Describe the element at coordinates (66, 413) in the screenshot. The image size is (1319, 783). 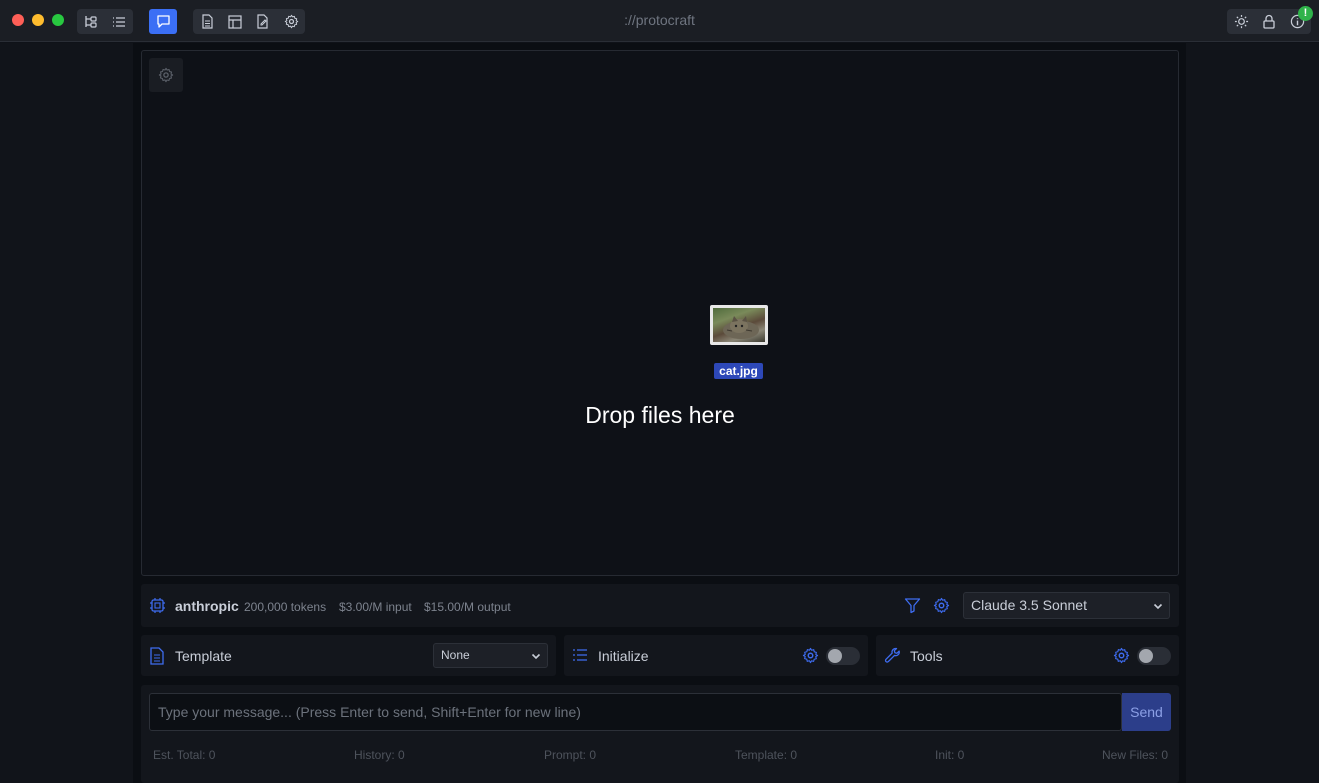
I see `left-sidebar` at that location.